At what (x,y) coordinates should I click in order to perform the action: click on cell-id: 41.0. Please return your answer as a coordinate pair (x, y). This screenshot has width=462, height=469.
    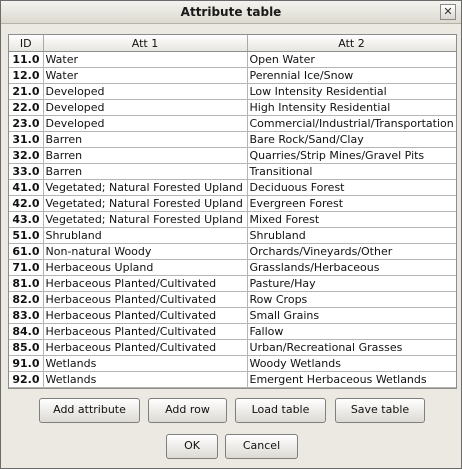
    Looking at the image, I should click on (26, 187).